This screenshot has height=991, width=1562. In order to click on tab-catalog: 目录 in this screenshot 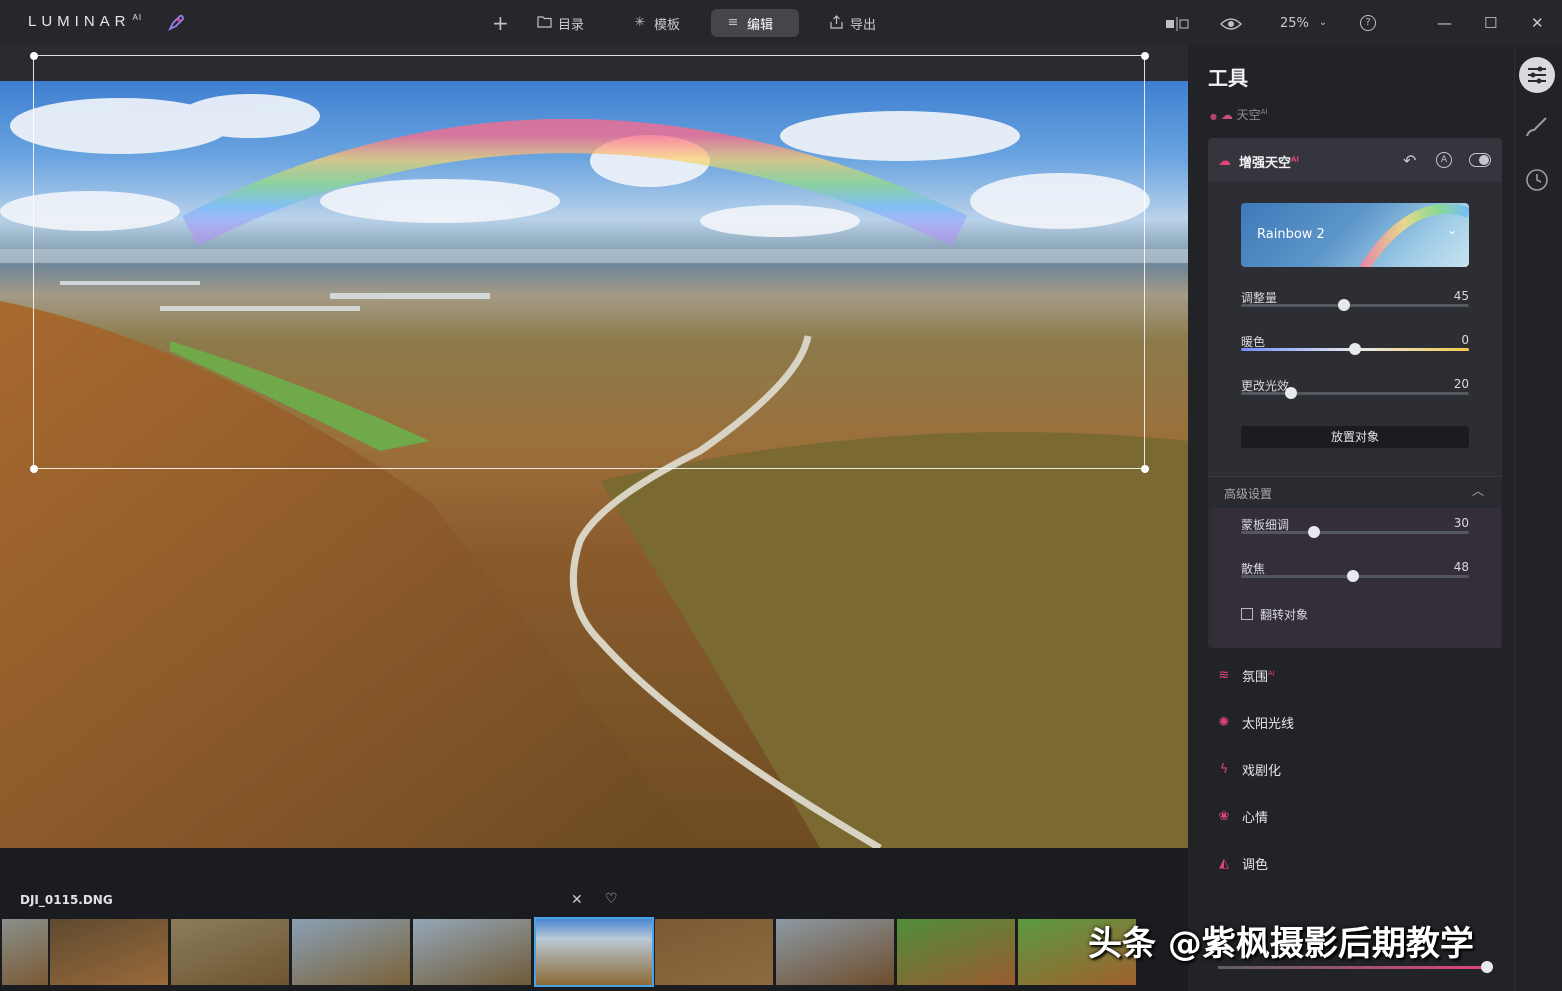, I will do `click(560, 23)`.